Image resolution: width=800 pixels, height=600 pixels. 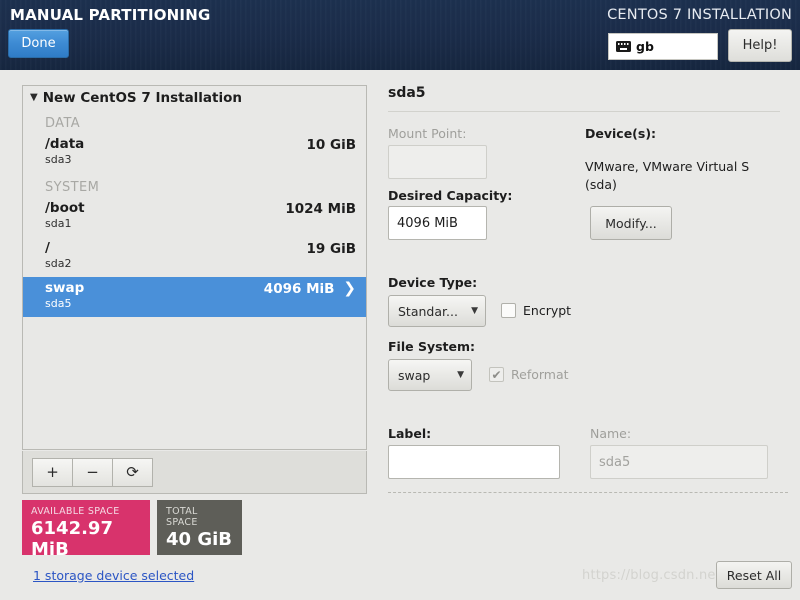 I want to click on partition-list-toolbar: + − ⟳, so click(x=194, y=472).